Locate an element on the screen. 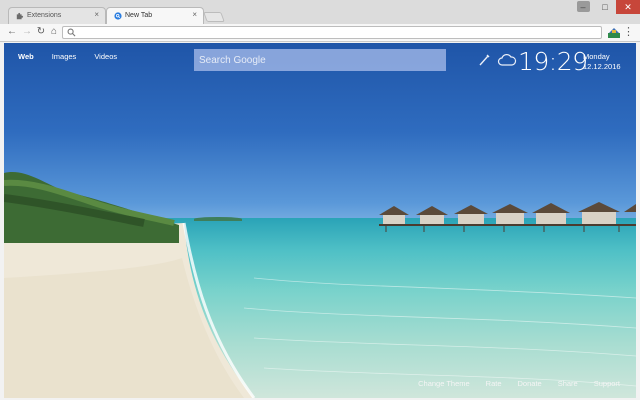 The width and height of the screenshot is (640, 400). distant-island is located at coordinates (218, 219).